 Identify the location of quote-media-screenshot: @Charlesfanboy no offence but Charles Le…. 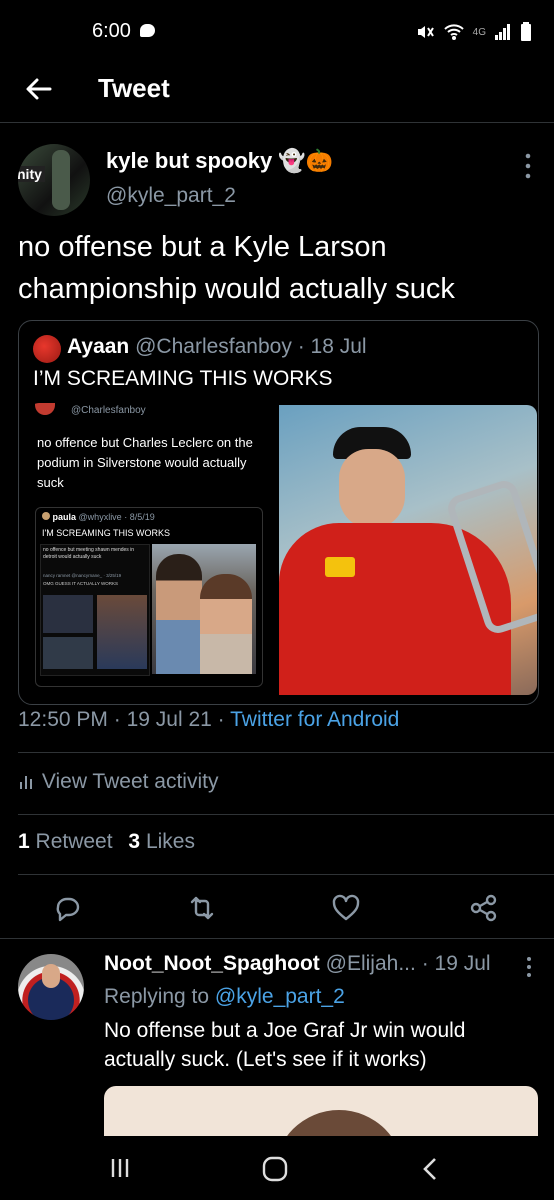
(153, 548).